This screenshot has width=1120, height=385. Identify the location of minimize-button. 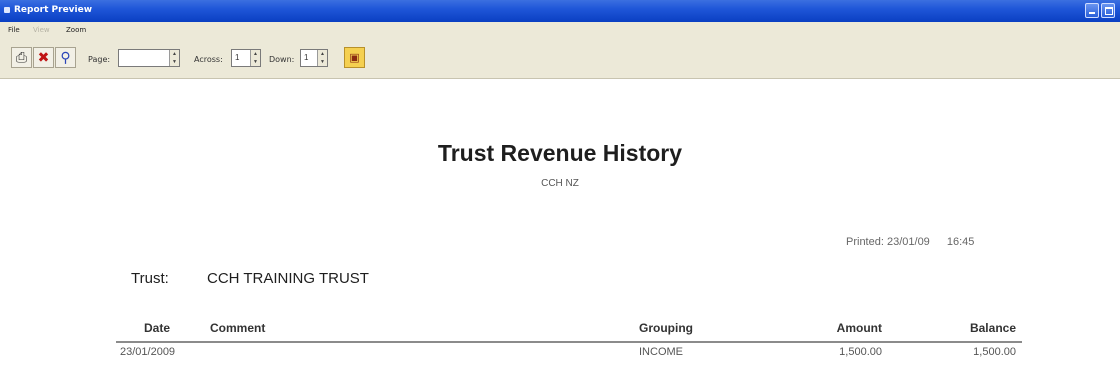
(1092, 10).